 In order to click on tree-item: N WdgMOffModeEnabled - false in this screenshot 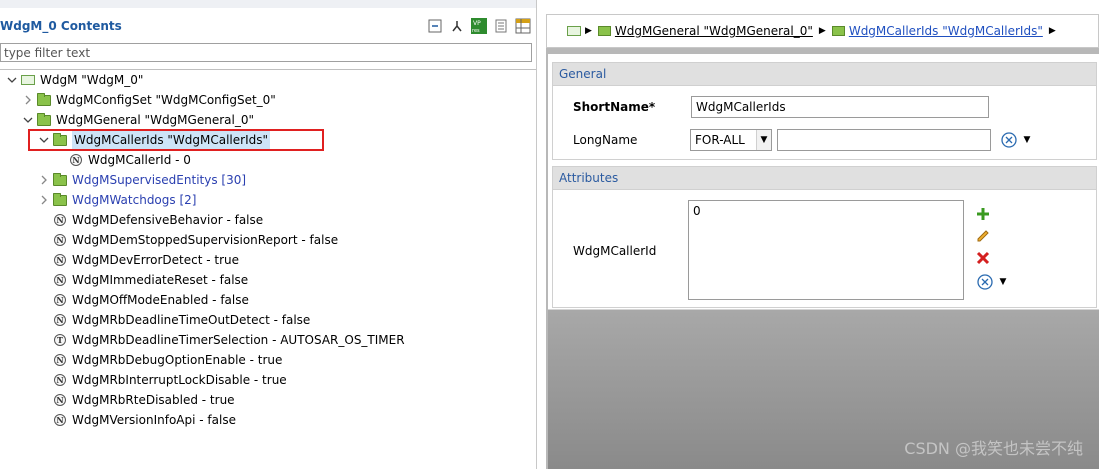, I will do `click(143, 300)`.